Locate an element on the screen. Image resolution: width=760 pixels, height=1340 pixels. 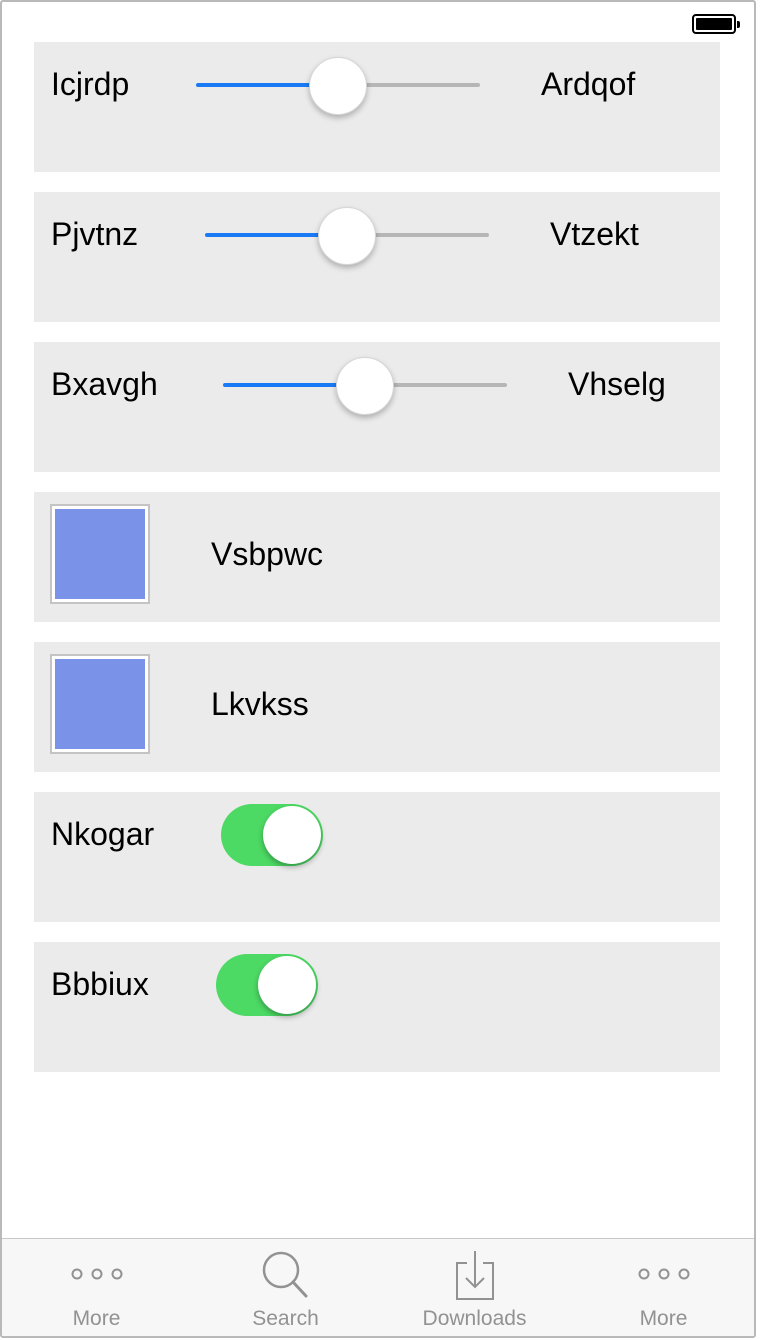
color-row-vsbpwc: Vsbpwc is located at coordinates (377, 557).